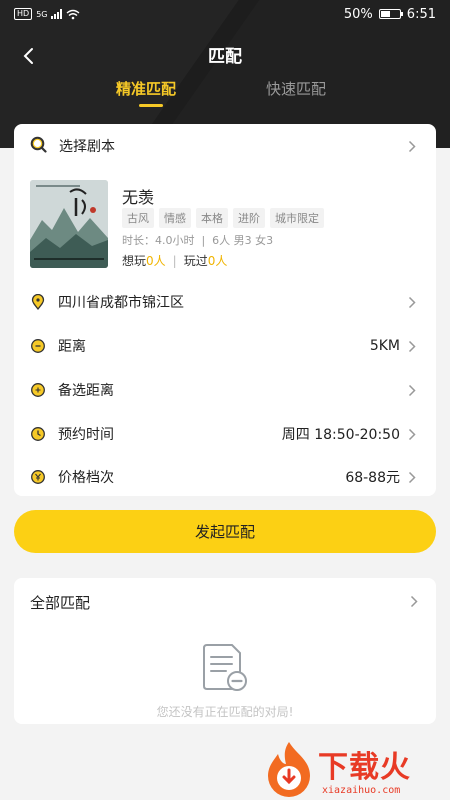  Describe the element at coordinates (225, 712) in the screenshot. I see `empty-state-text: 您还没有正在匹配的对局!` at that location.